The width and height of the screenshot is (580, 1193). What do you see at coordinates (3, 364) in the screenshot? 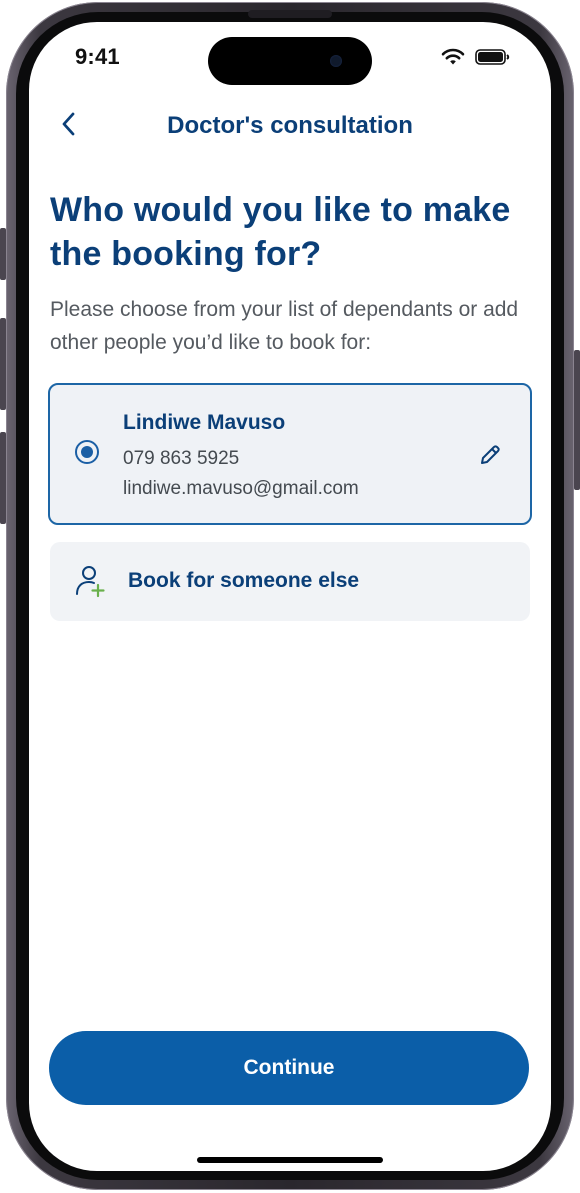
I see `side-button-volume-up` at bounding box center [3, 364].